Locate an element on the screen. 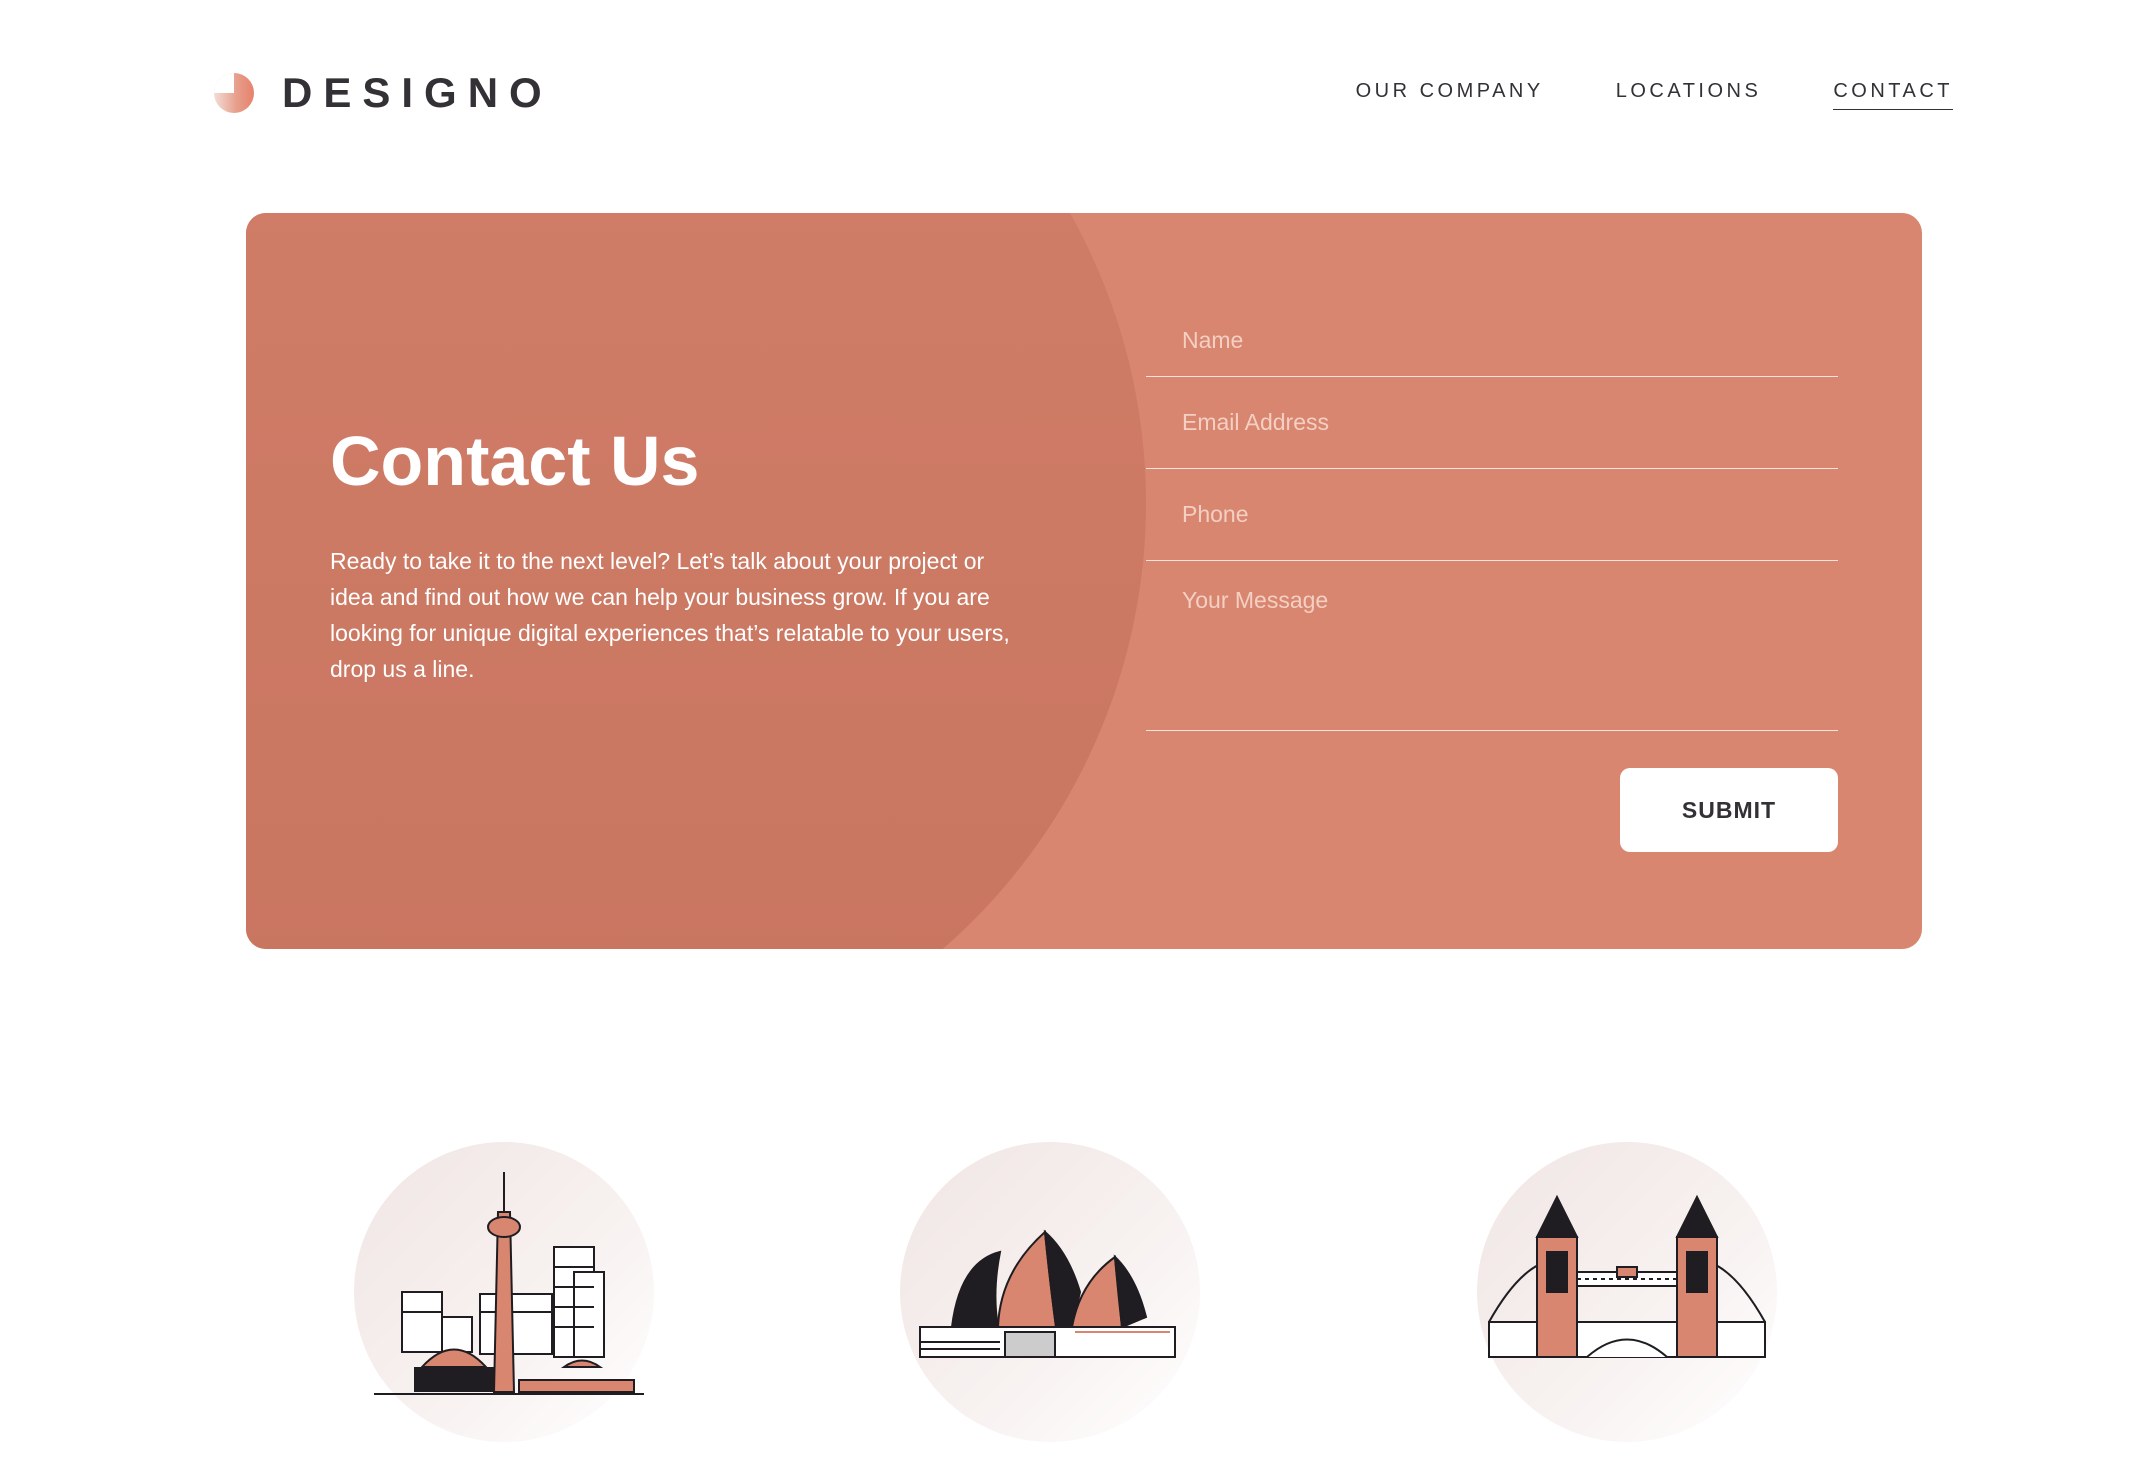 Image resolution: width=2156 pixels, height=1462 pixels. nav-contact: CONTACT is located at coordinates (1893, 95).